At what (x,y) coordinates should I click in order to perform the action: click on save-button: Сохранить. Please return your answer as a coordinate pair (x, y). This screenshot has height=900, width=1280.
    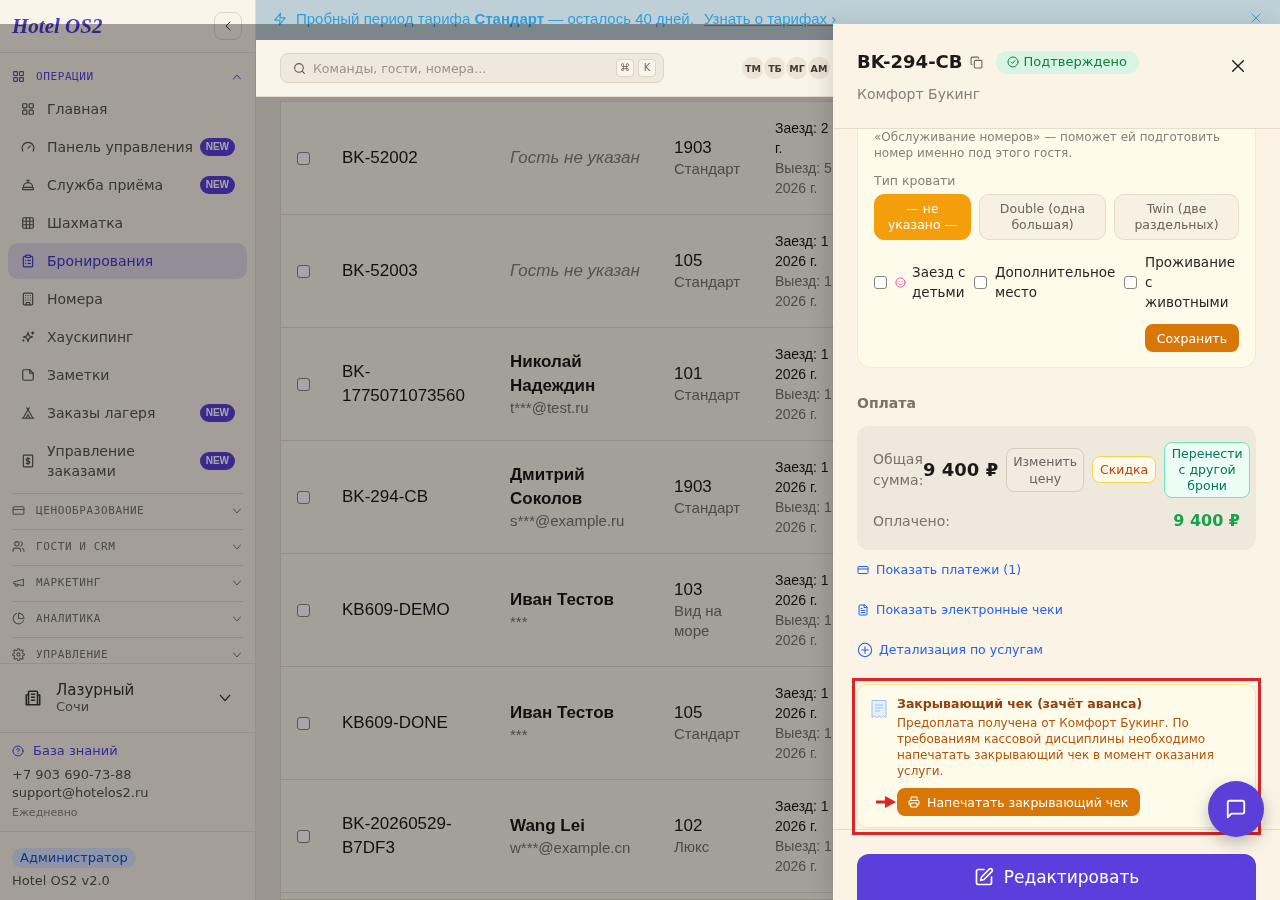
    Looking at the image, I should click on (1191, 338).